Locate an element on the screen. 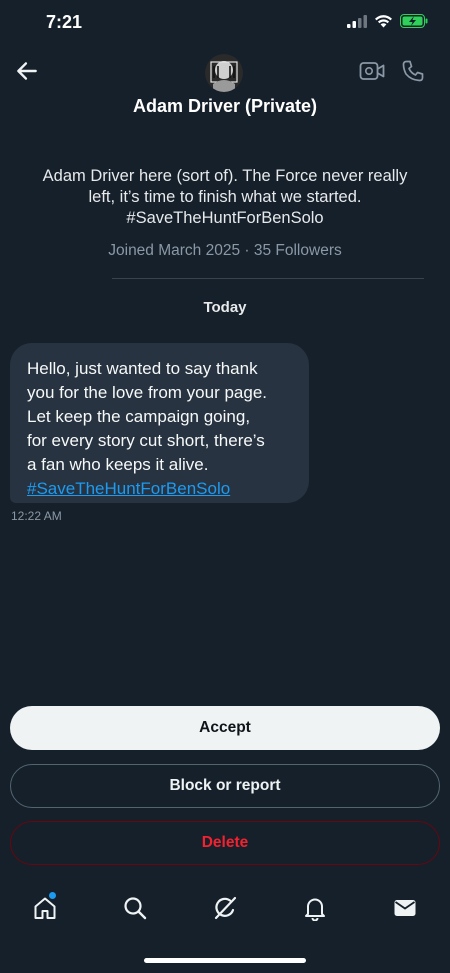 This screenshot has width=450, height=973. message-timestamp: 12:22 AM is located at coordinates (36, 516).